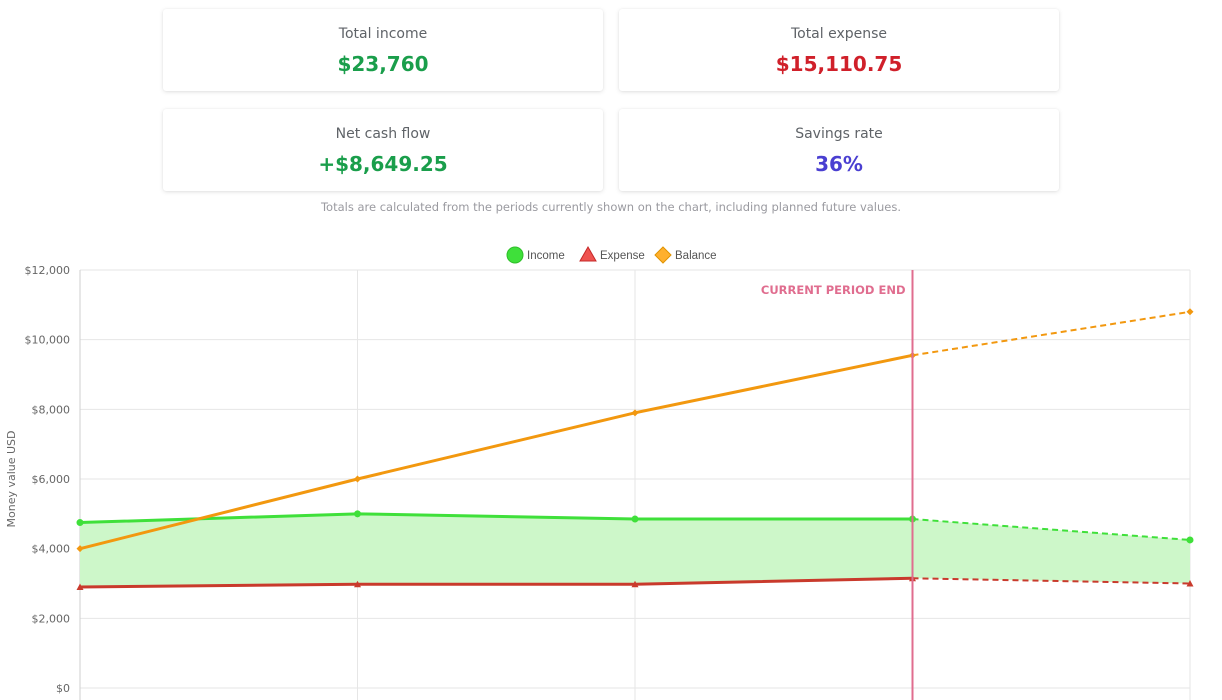 The height and width of the screenshot is (700, 1222). What do you see at coordinates (51, 549) in the screenshot?
I see `y-tick-label: $4,000` at bounding box center [51, 549].